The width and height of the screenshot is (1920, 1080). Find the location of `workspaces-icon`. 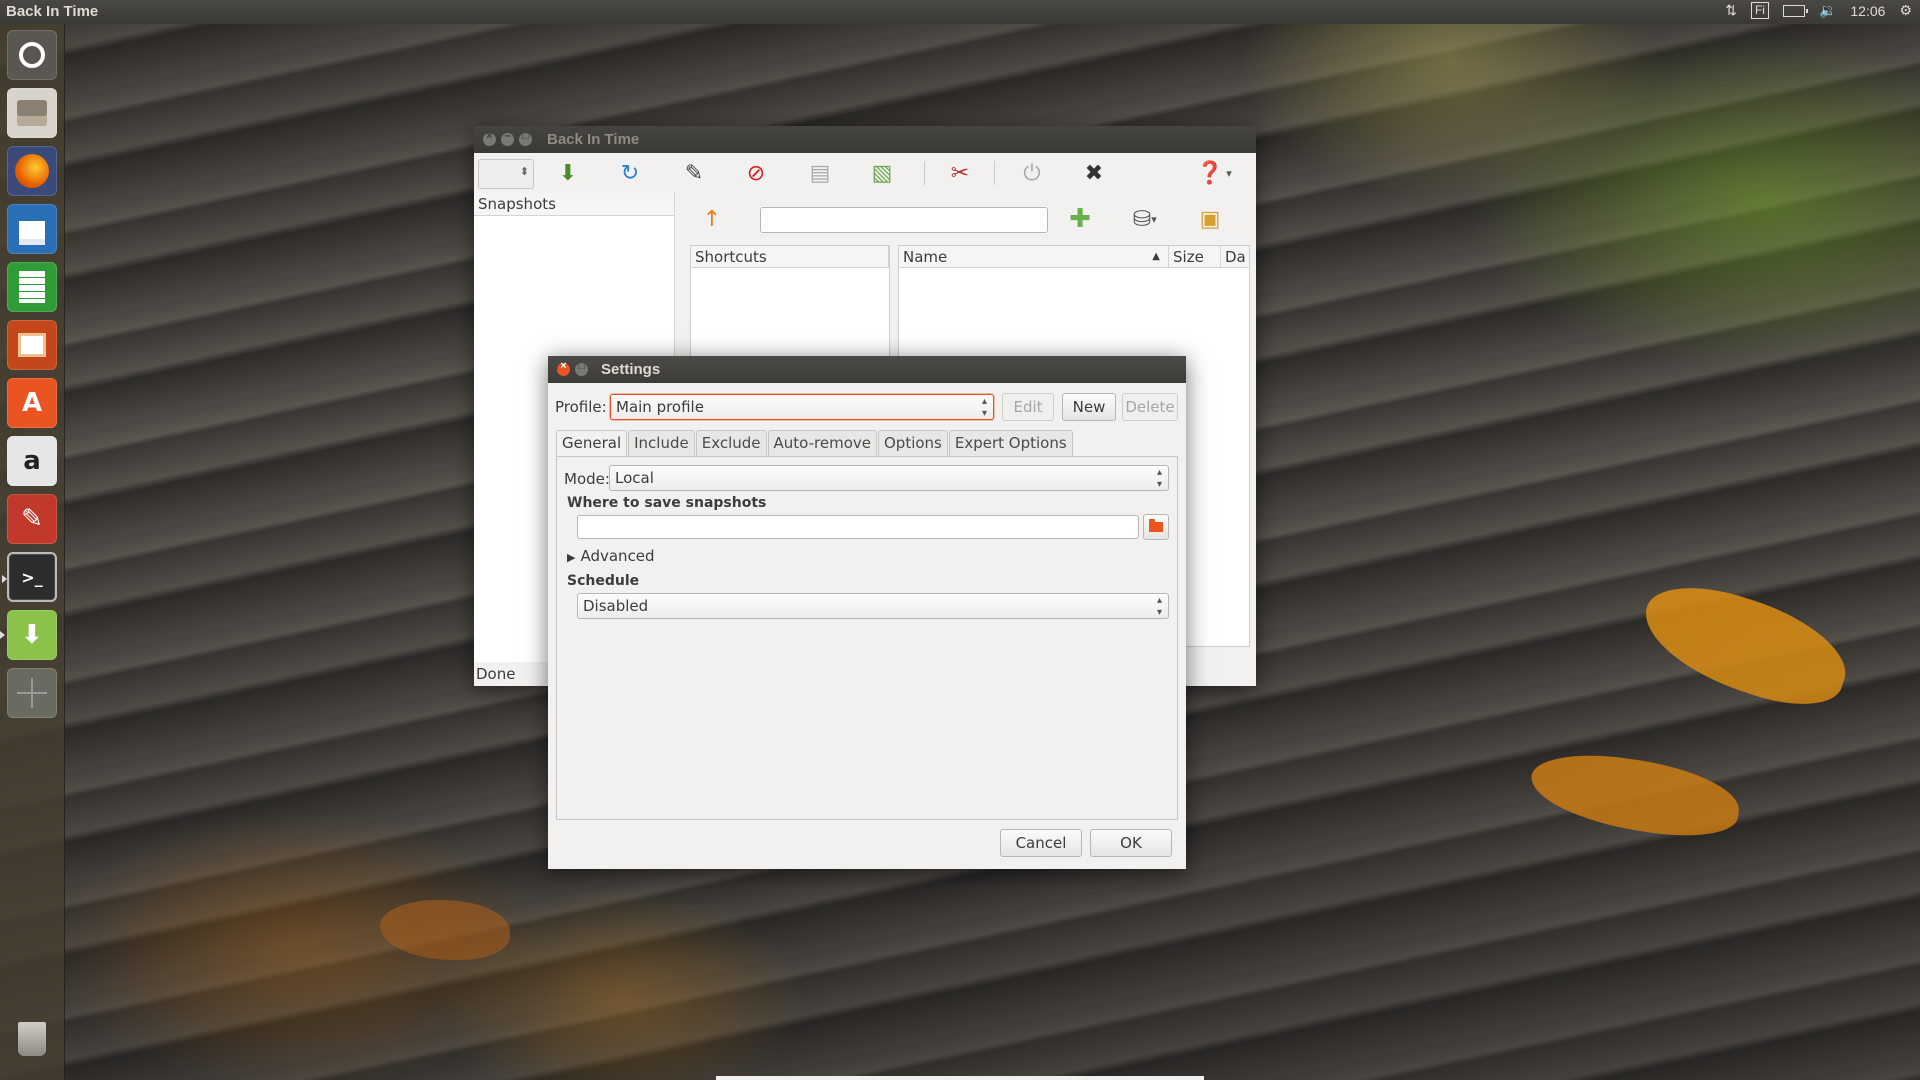

workspaces-icon is located at coordinates (32, 693).